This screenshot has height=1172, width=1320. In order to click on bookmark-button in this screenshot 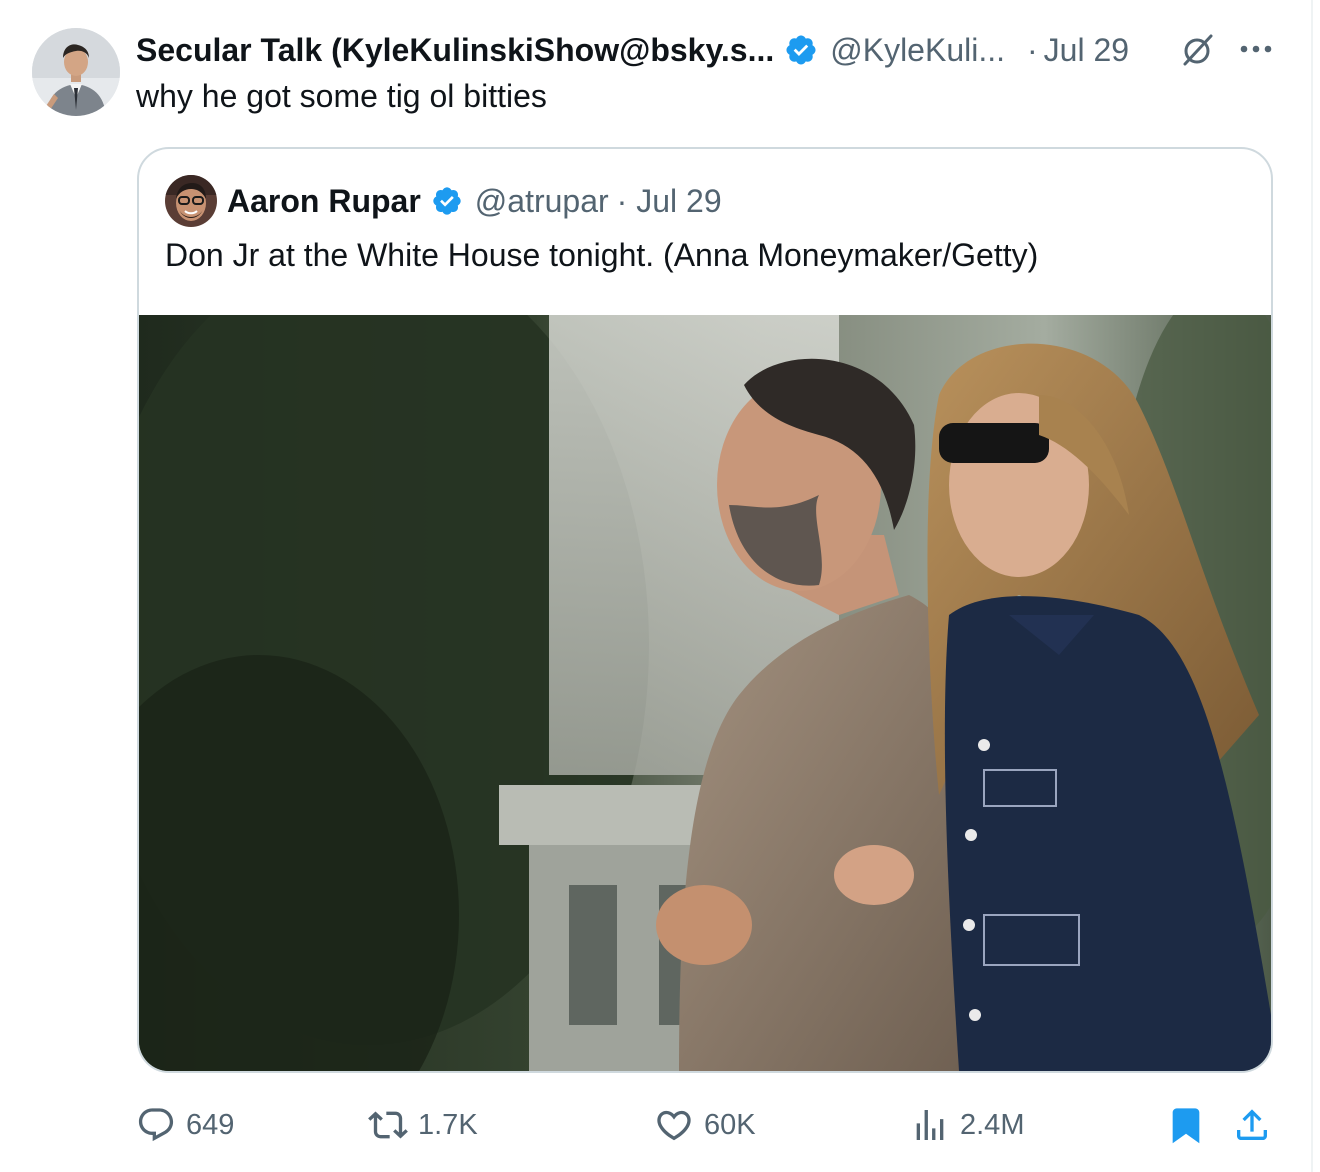, I will do `click(1191, 1125)`.